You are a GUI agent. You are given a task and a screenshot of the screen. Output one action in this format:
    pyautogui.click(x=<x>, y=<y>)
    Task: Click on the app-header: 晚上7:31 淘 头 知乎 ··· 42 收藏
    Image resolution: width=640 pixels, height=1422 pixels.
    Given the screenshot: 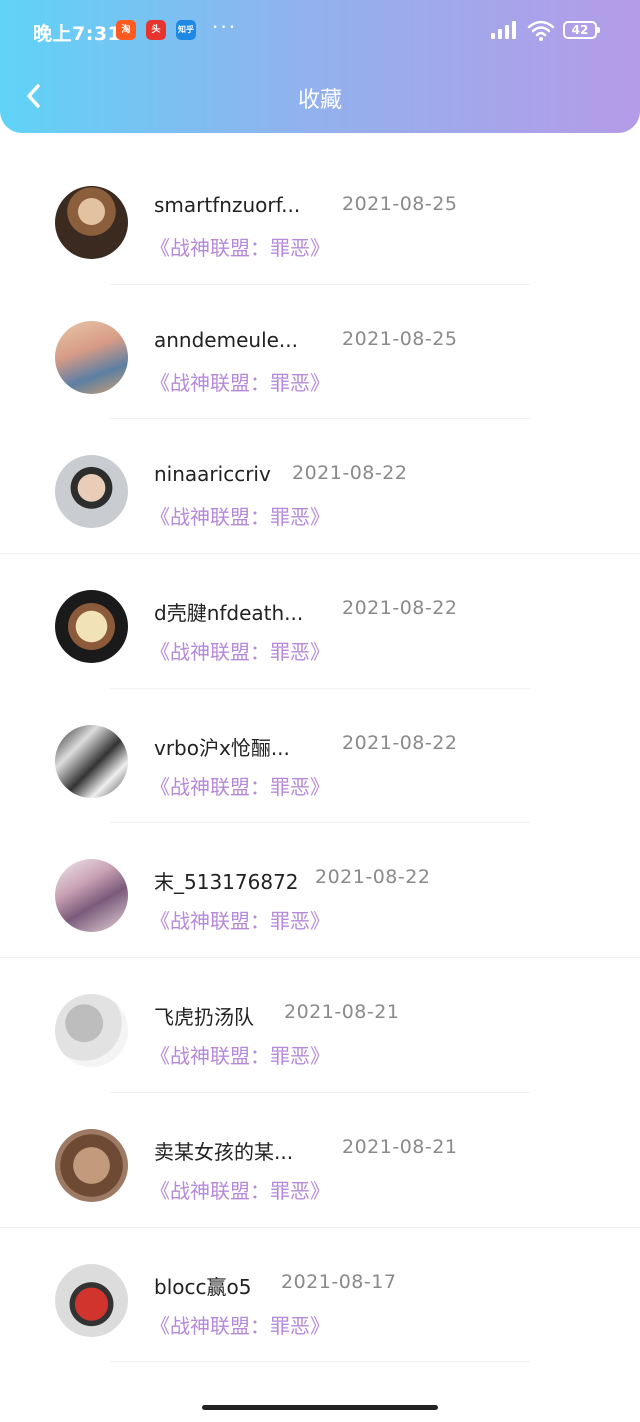 What is the action you would take?
    pyautogui.click(x=320, y=66)
    